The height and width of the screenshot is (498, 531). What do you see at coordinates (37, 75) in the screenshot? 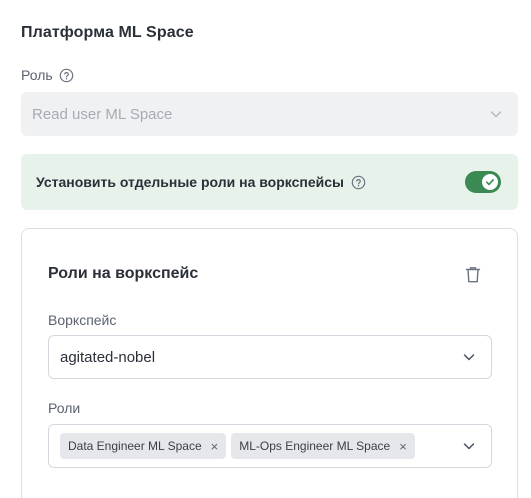
I see `role-label-text: Роль` at bounding box center [37, 75].